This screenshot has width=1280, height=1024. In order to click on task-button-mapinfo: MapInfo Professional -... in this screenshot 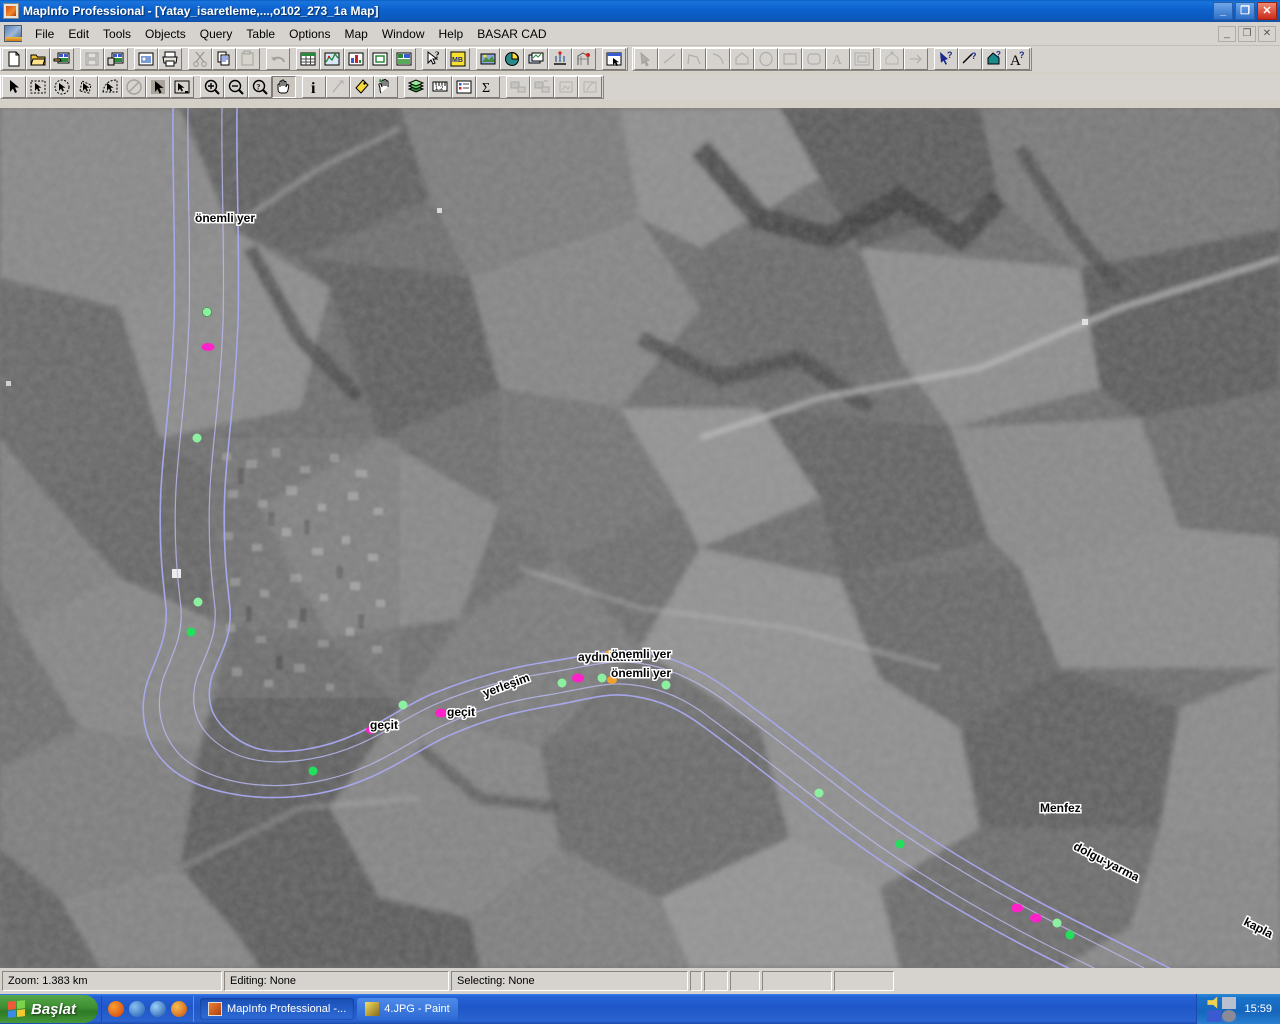, I will do `click(277, 1009)`.